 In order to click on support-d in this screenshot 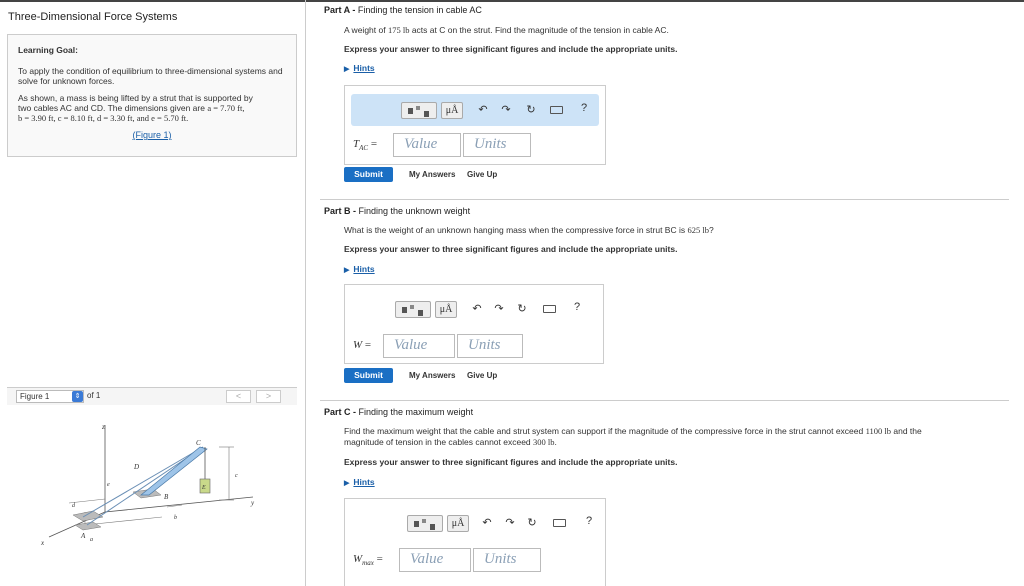, I will do `click(88, 516)`.